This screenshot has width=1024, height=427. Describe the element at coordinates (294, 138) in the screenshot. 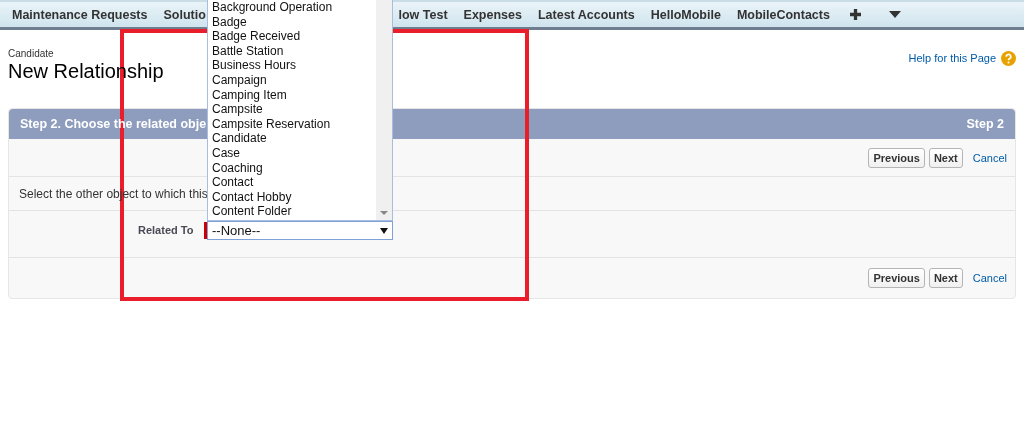

I see `dropdown-option: Candidate` at that location.